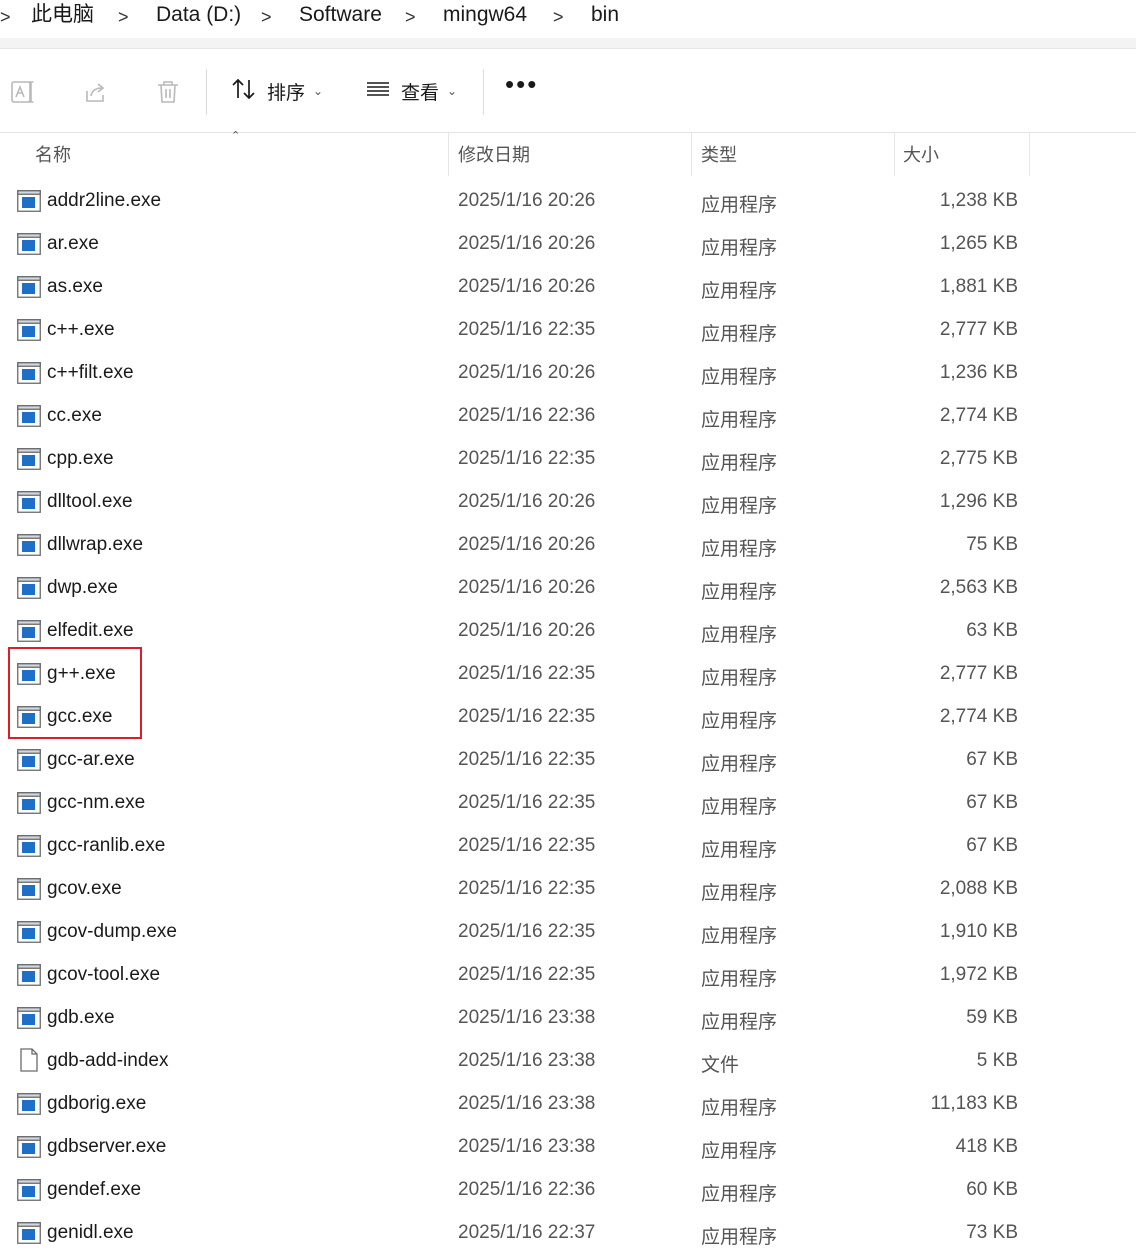 This screenshot has height=1257, width=1136. I want to click on file-size: 67 KB, so click(992, 802).